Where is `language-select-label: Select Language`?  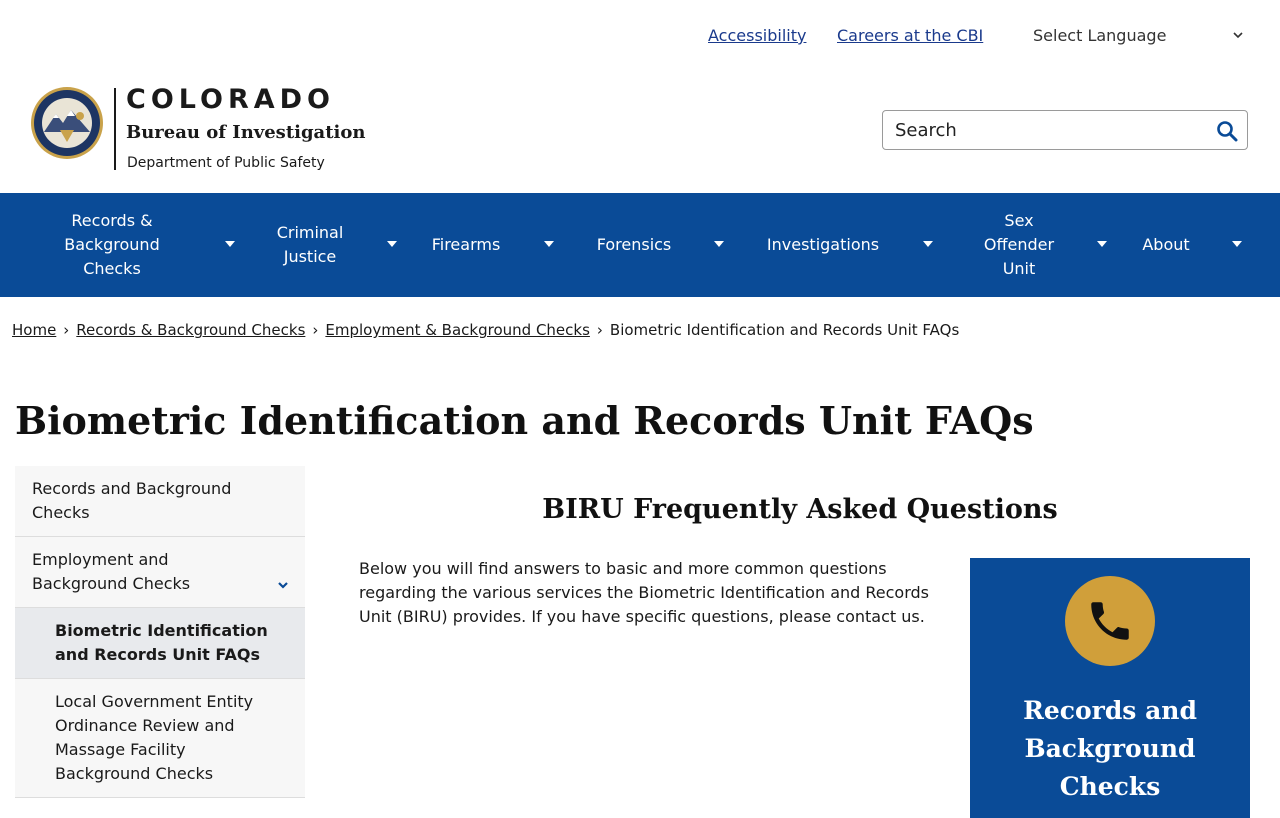
language-select-label: Select Language is located at coordinates (1100, 35).